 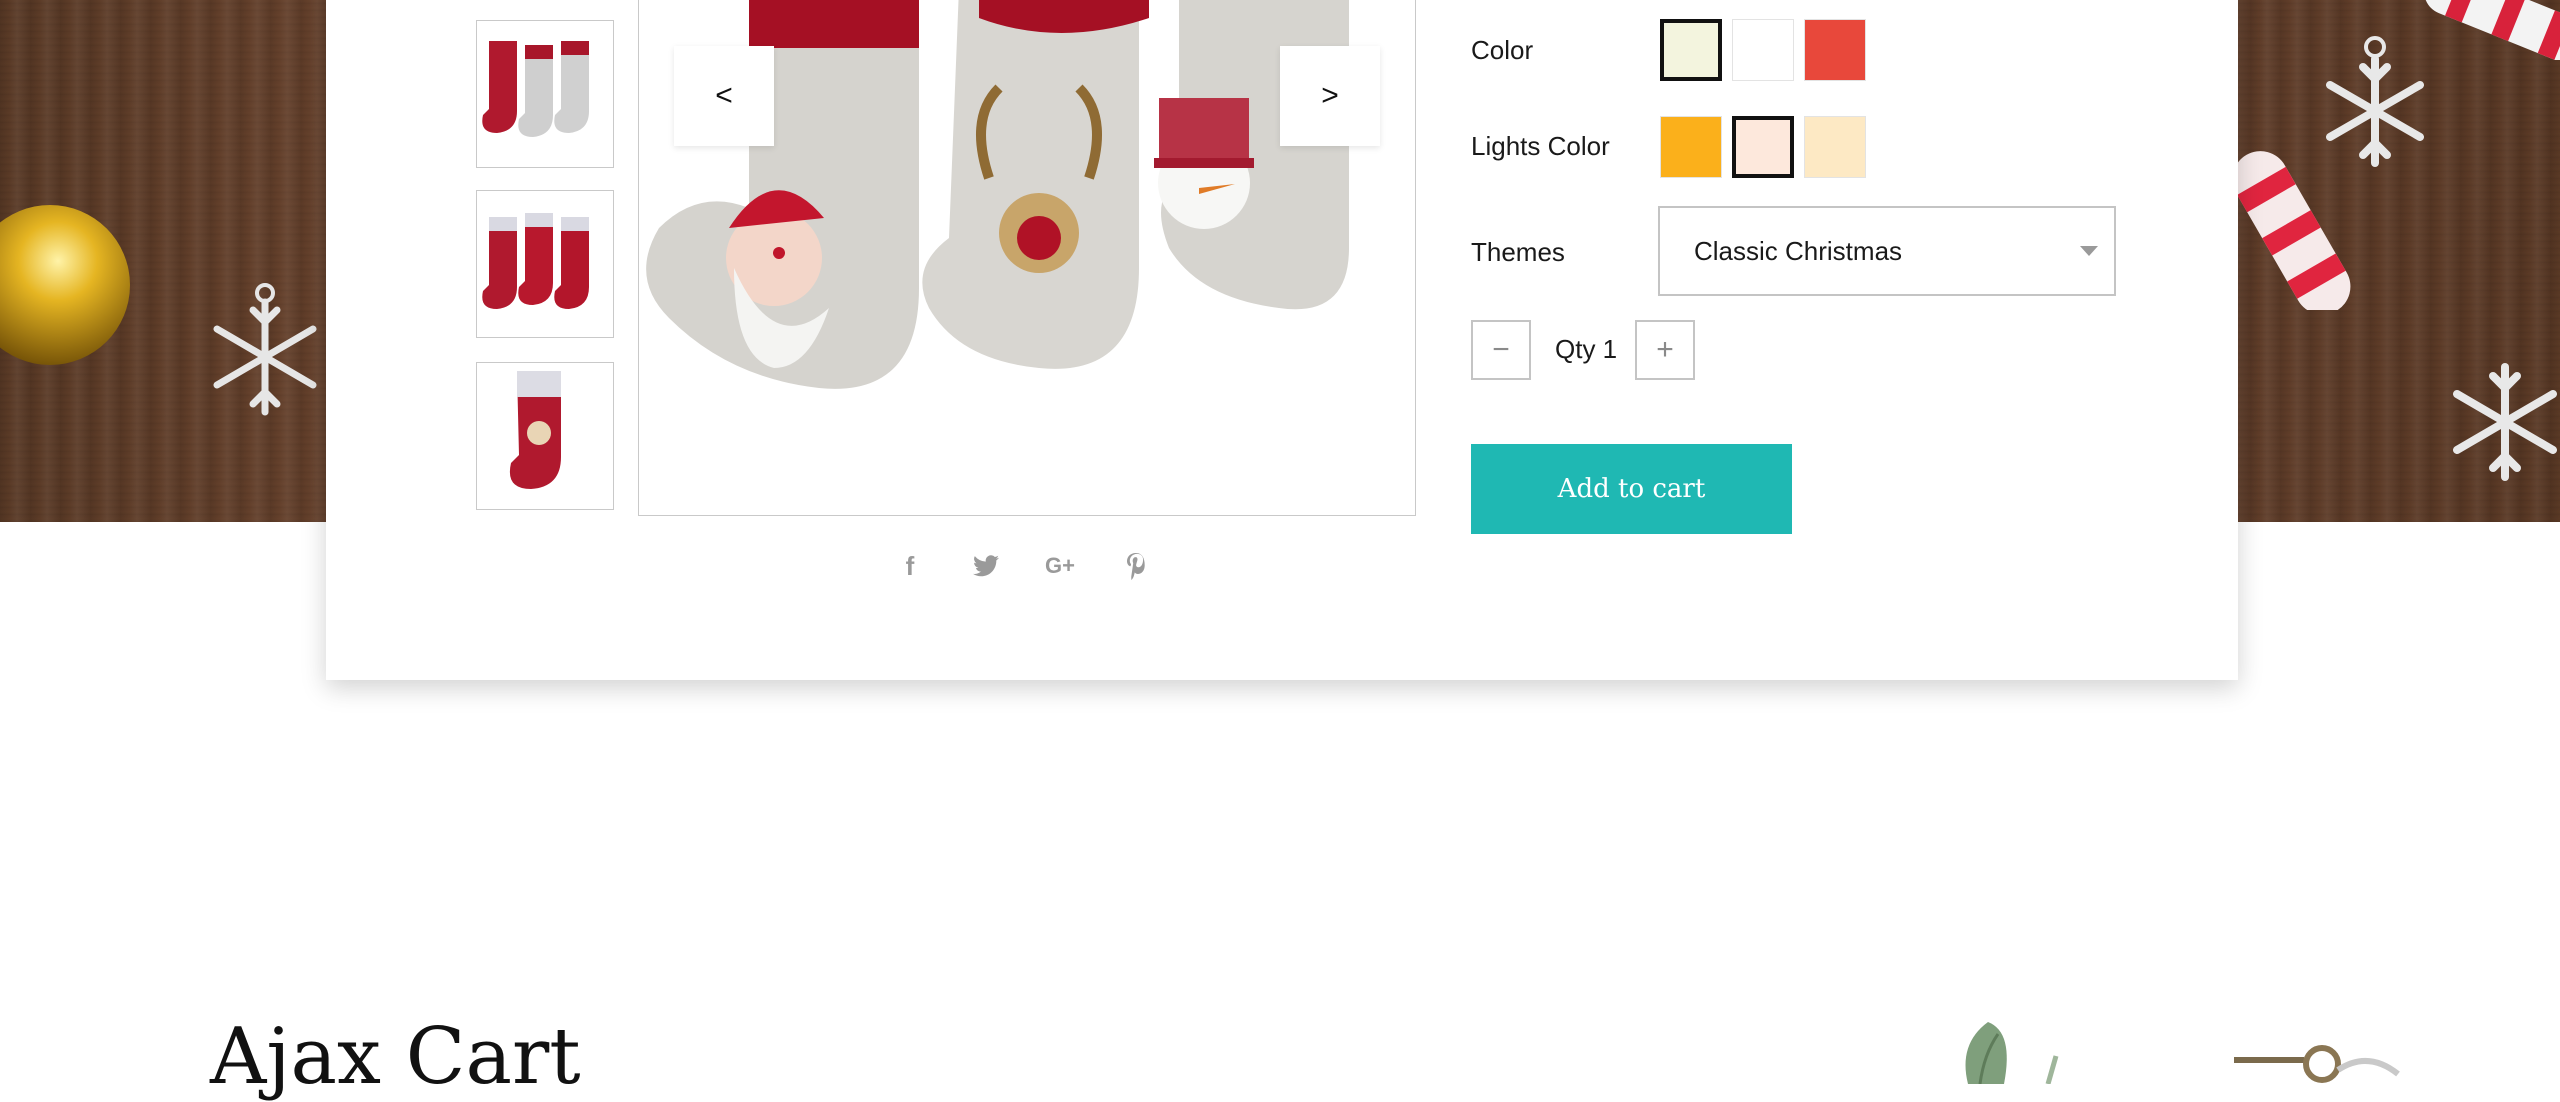 I want to click on pinterest-icon, so click(x=1136, y=566).